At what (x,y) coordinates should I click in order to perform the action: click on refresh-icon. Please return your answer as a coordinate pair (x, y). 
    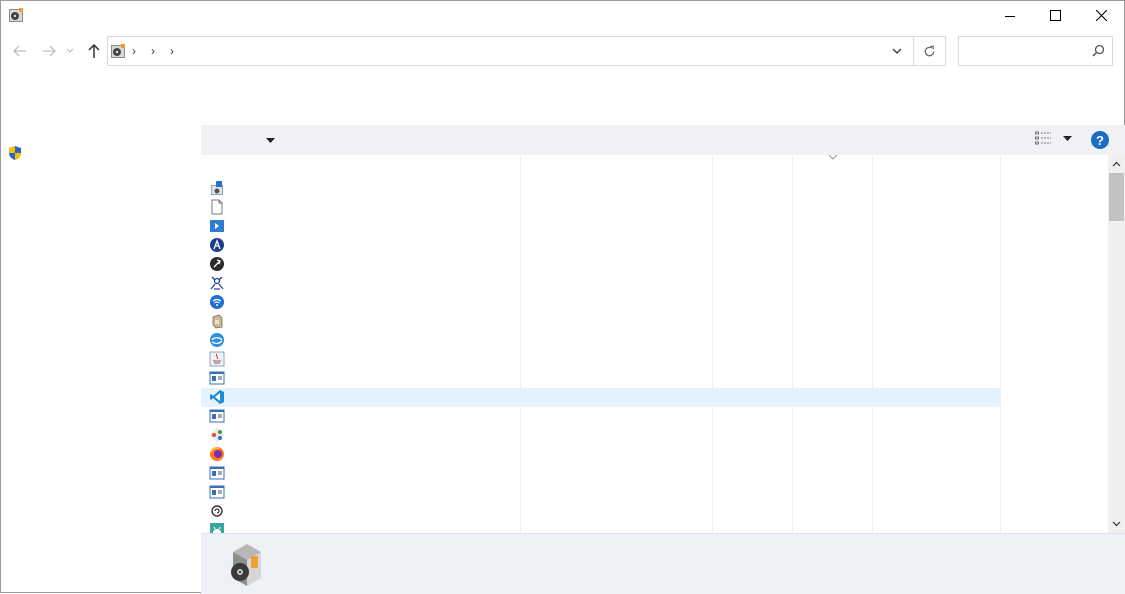
    Looking at the image, I should click on (929, 50).